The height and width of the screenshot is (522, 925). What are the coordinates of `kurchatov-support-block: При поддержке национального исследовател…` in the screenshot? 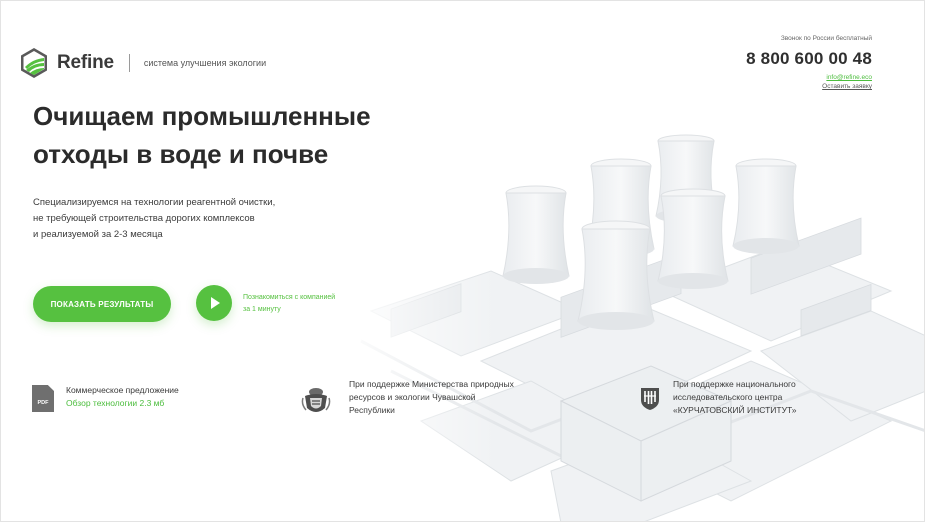 It's located at (746, 397).